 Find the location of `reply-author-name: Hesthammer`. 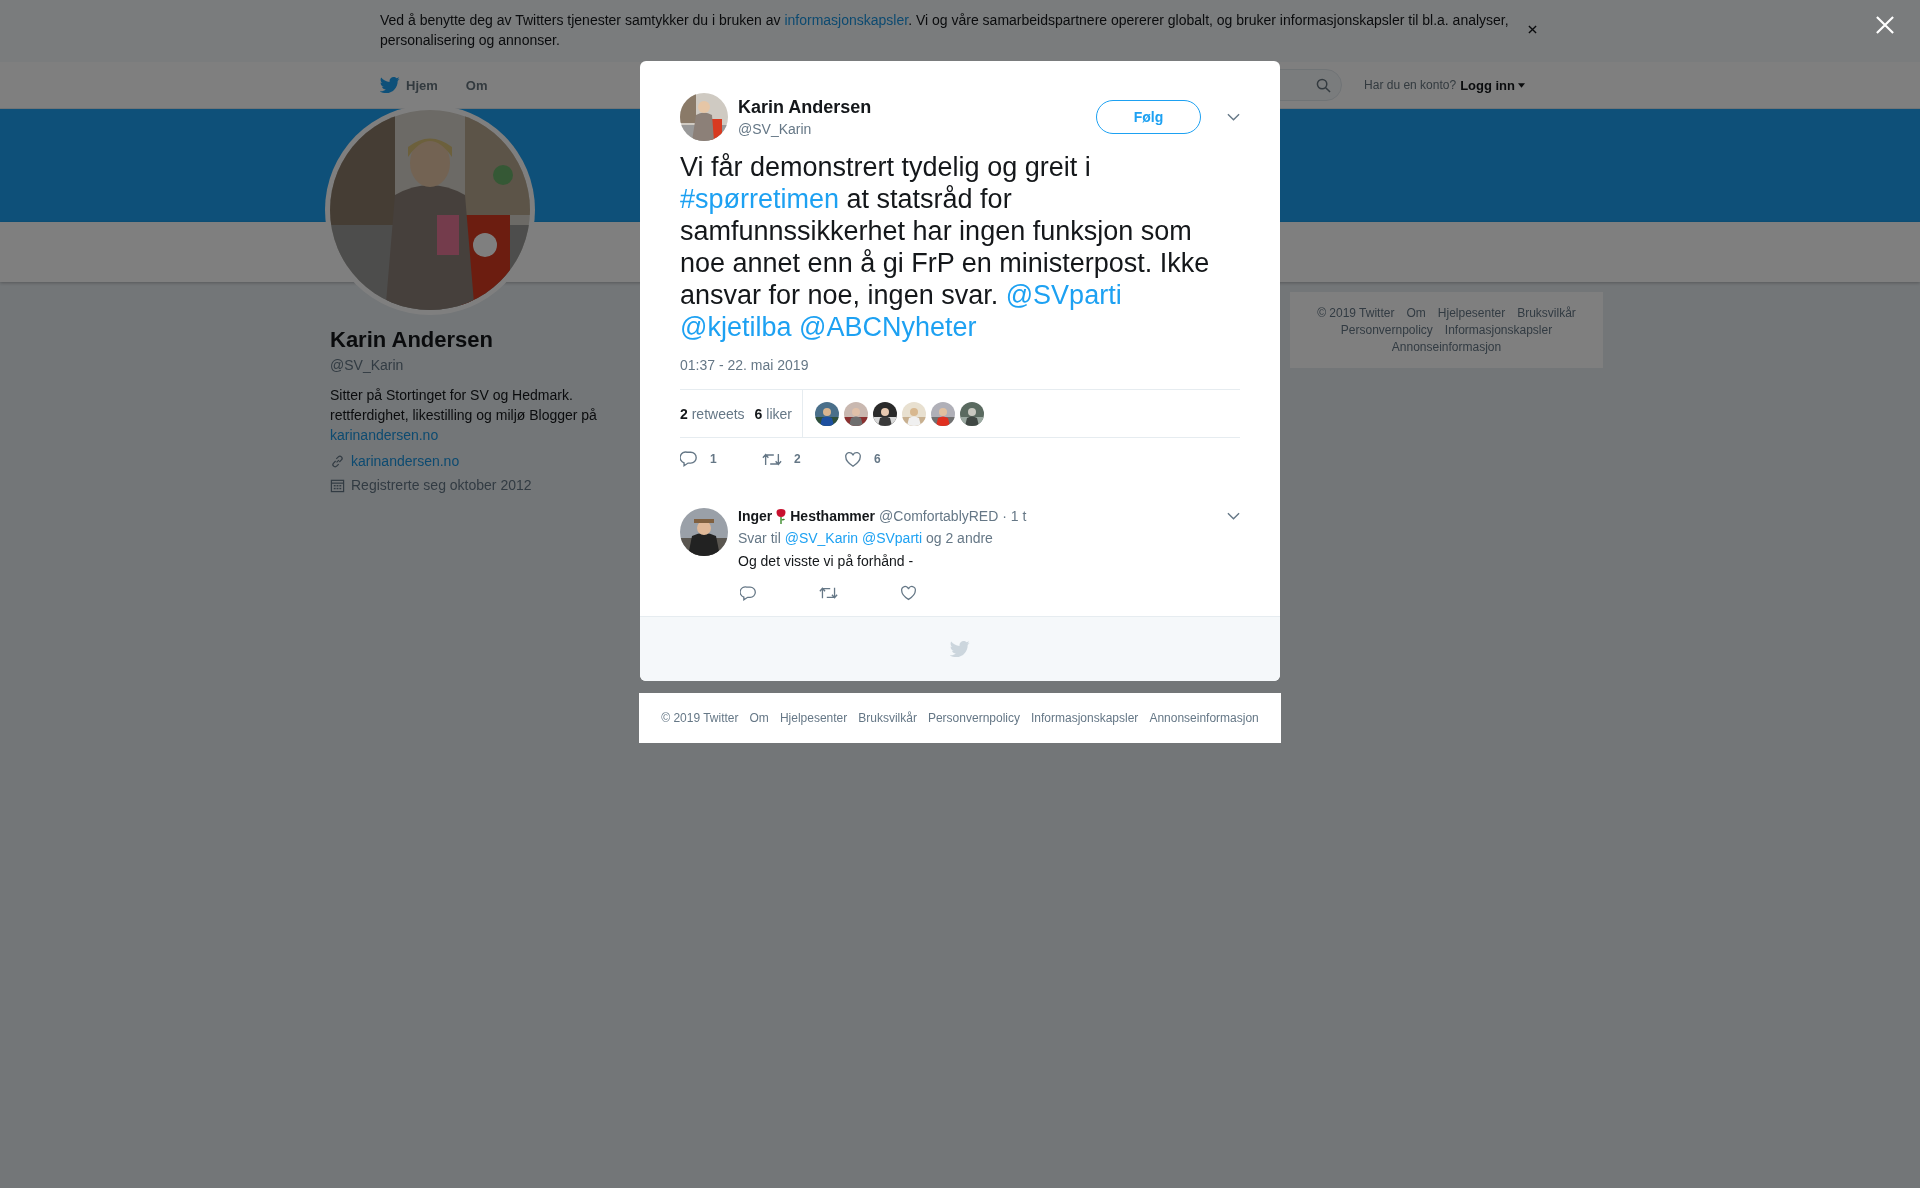

reply-author-name: Hesthammer is located at coordinates (833, 516).